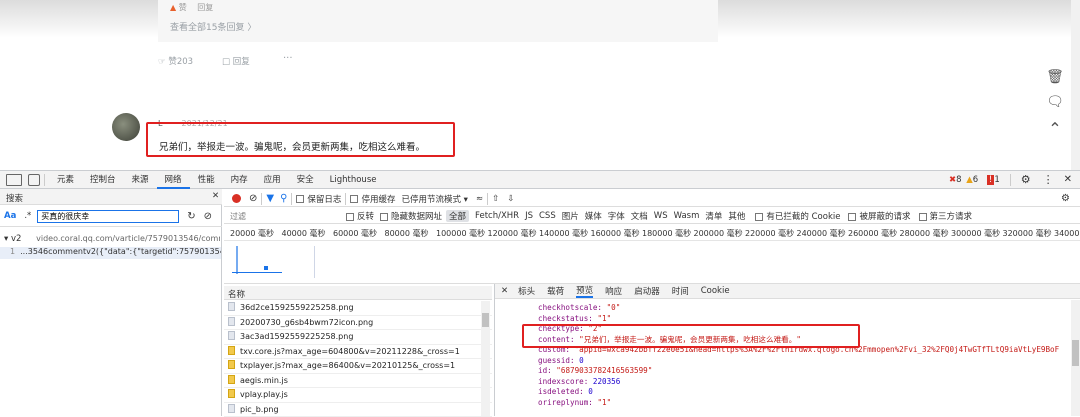  Describe the element at coordinates (547, 370) in the screenshot. I see `json-key: id:` at that location.